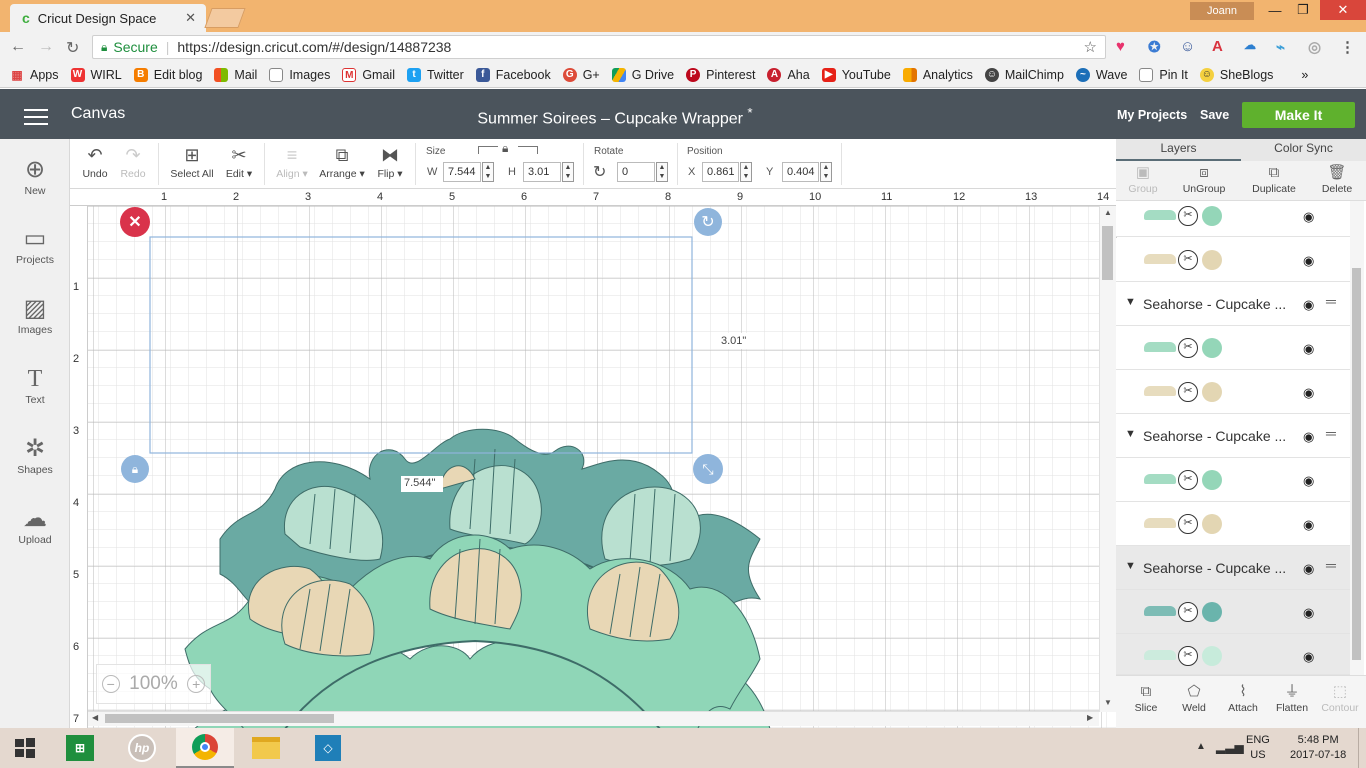  Describe the element at coordinates (35, 315) in the screenshot. I see `images-button: ▨ Images` at that location.